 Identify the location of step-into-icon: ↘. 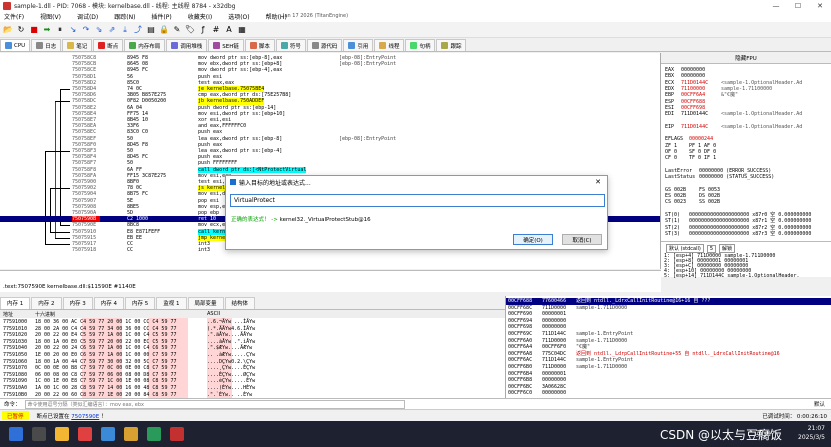
(73, 30).